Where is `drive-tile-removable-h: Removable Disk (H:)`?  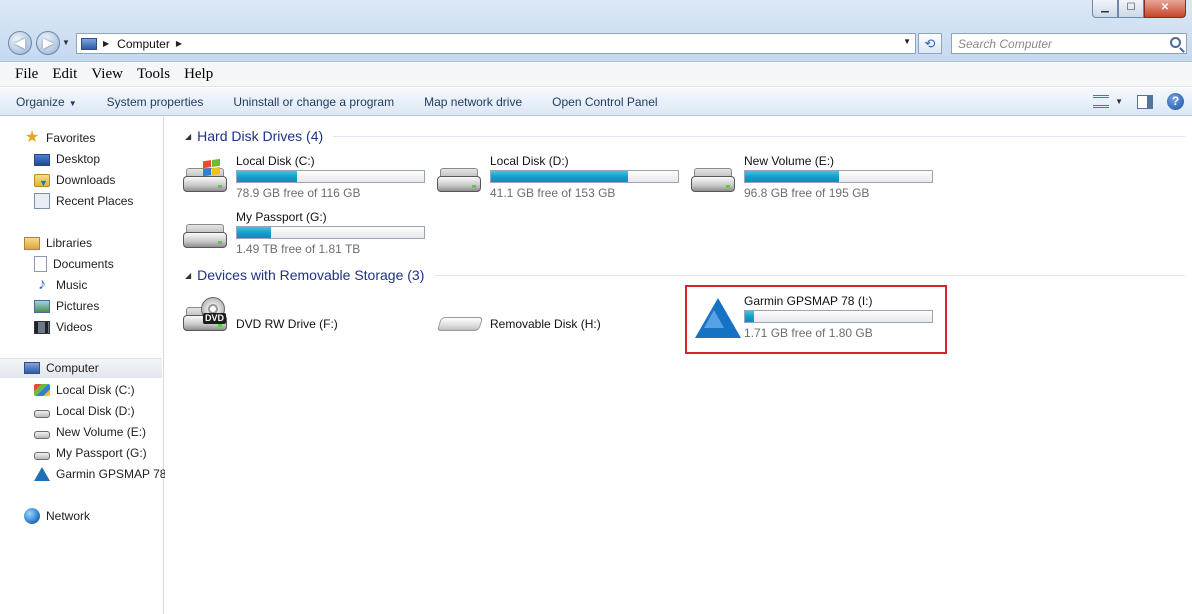 drive-tile-removable-h: Removable Disk (H:) is located at coordinates (561, 319).